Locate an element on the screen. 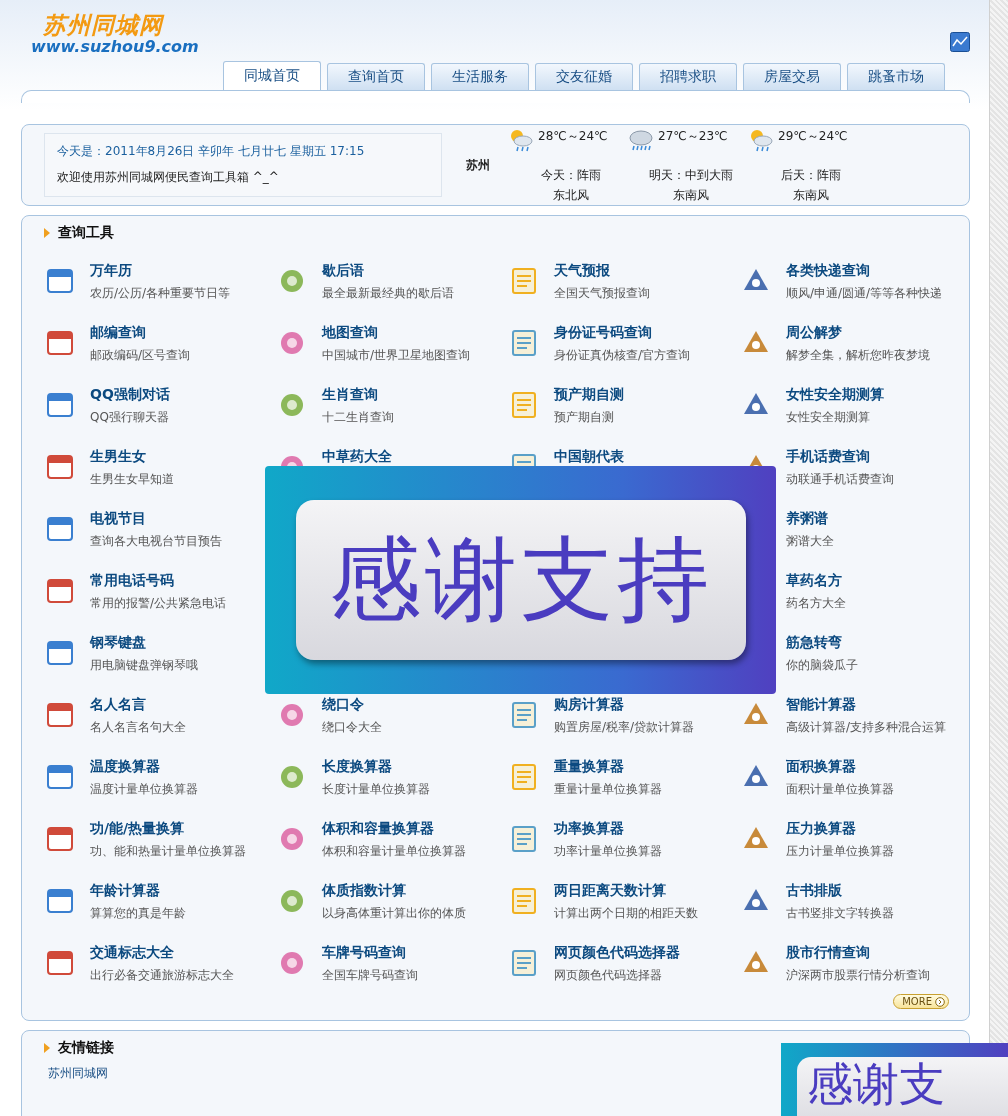 The width and height of the screenshot is (1008, 1116). nav-tab: 招聘求职 is located at coordinates (688, 76).